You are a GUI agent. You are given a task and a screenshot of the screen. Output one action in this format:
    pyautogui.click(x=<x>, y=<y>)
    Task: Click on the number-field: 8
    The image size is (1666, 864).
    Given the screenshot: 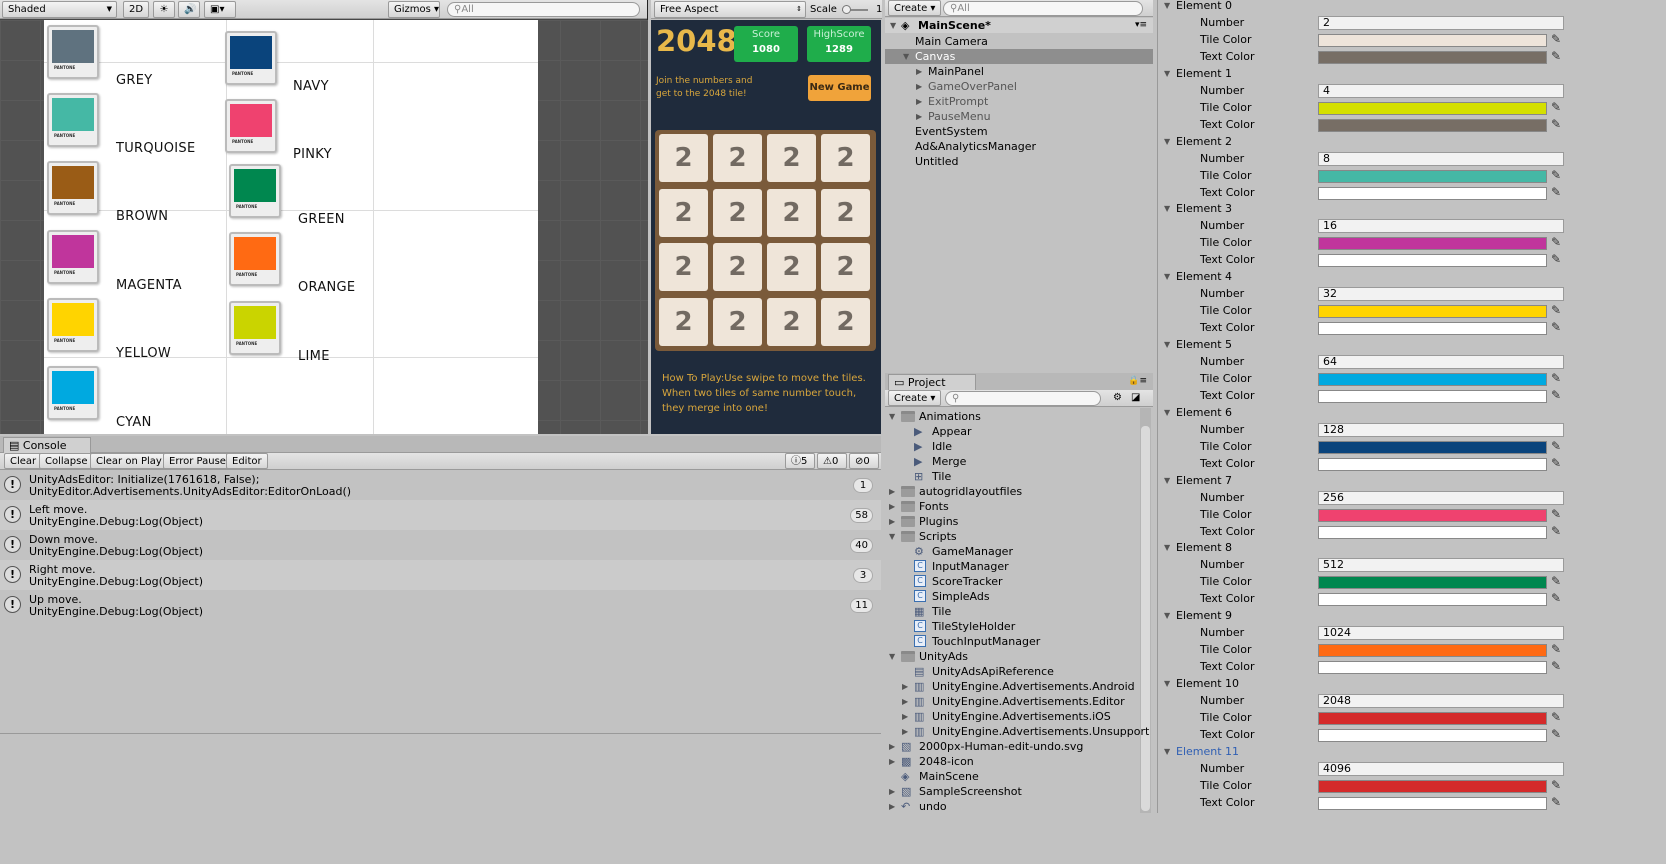 What is the action you would take?
    pyautogui.click(x=1441, y=158)
    